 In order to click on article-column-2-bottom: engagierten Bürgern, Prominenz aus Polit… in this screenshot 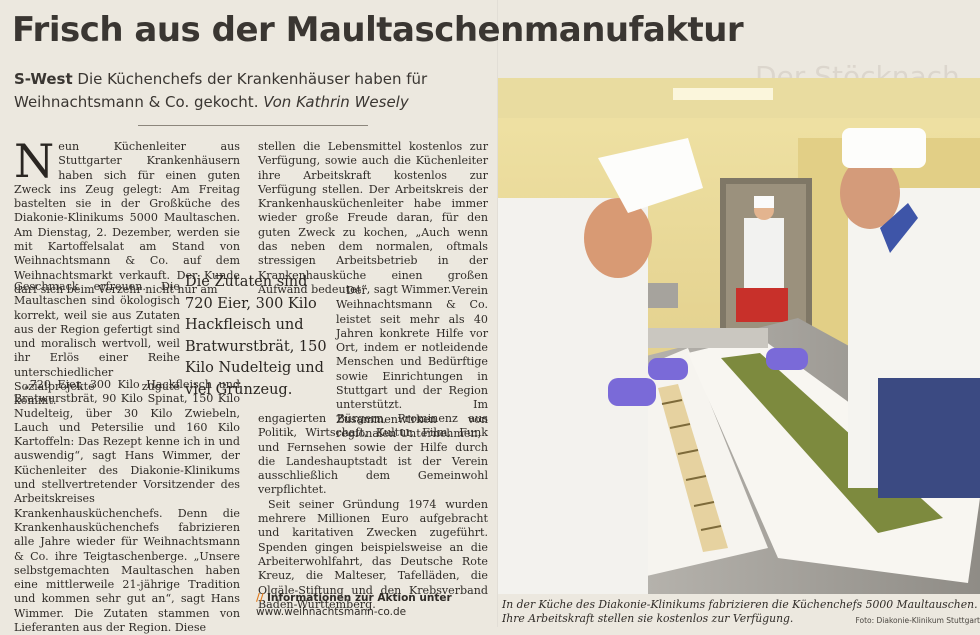, I will do `click(373, 512)`.